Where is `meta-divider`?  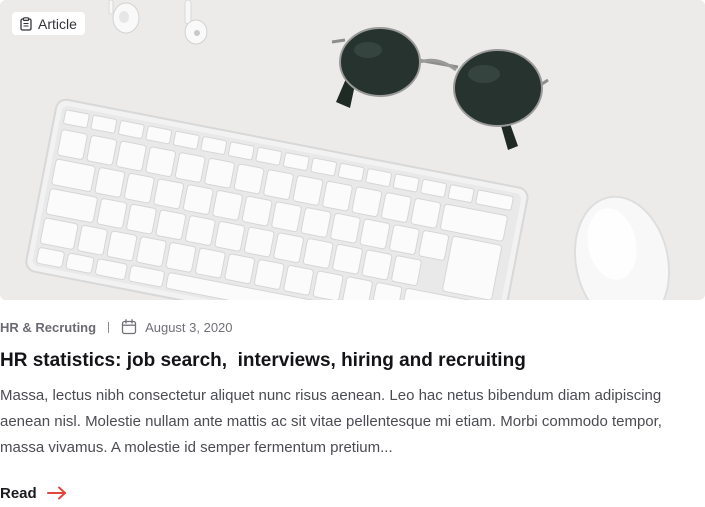
meta-divider is located at coordinates (109, 327).